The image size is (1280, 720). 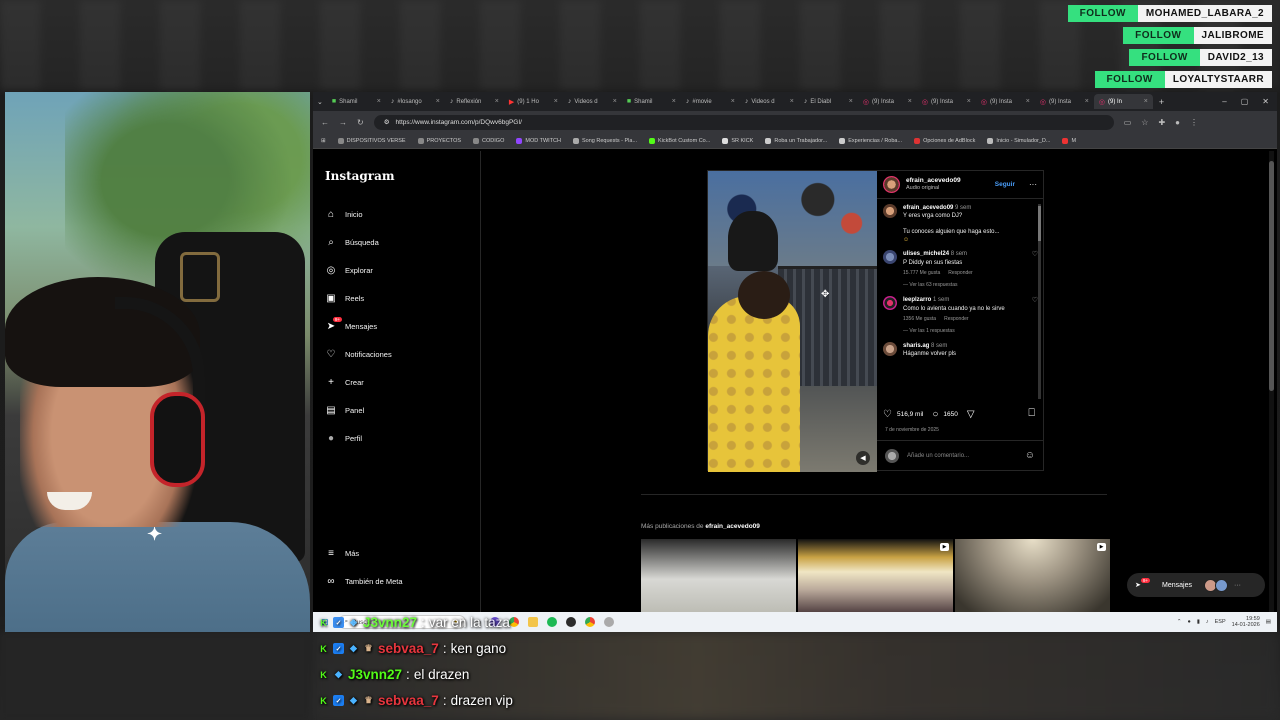 I want to click on view-replies-link: — Ver las 1 respuestas, so click(x=970, y=331).